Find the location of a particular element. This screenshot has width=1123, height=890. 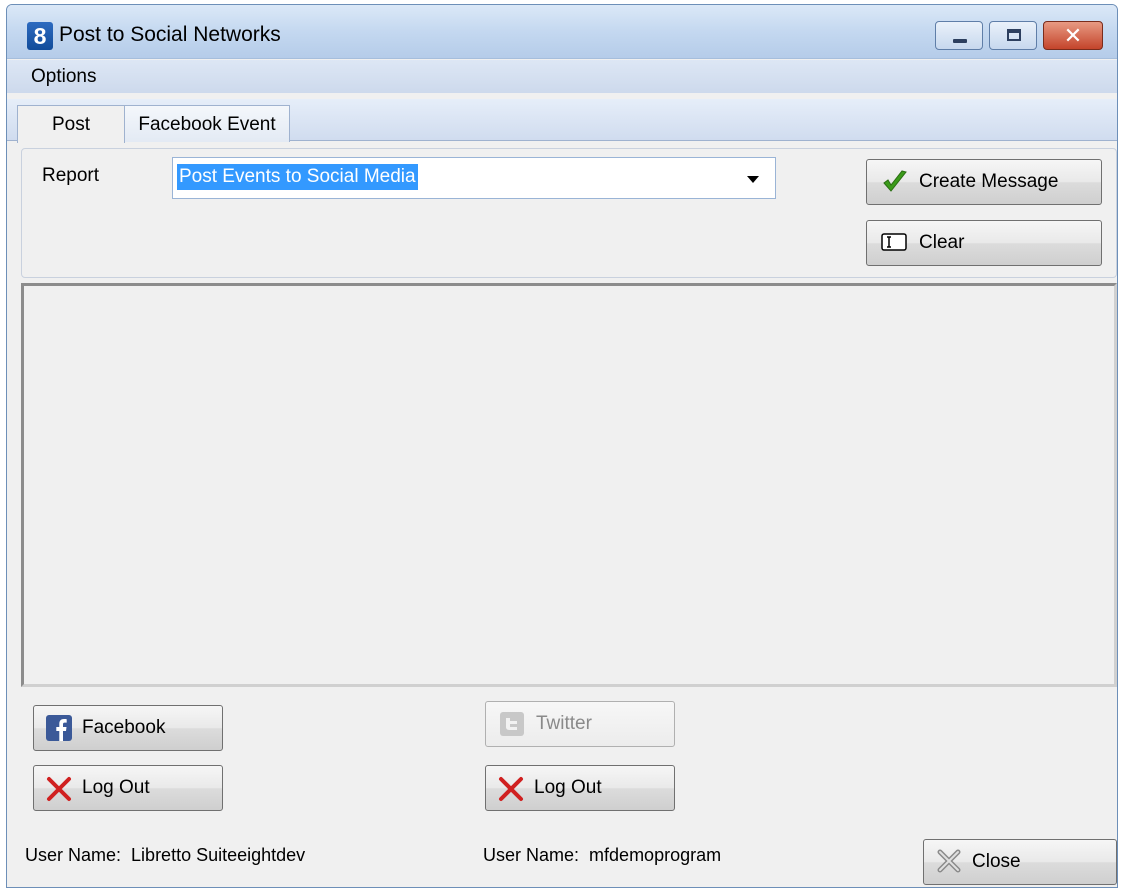

create-message-label: Create Message is located at coordinates (989, 181).